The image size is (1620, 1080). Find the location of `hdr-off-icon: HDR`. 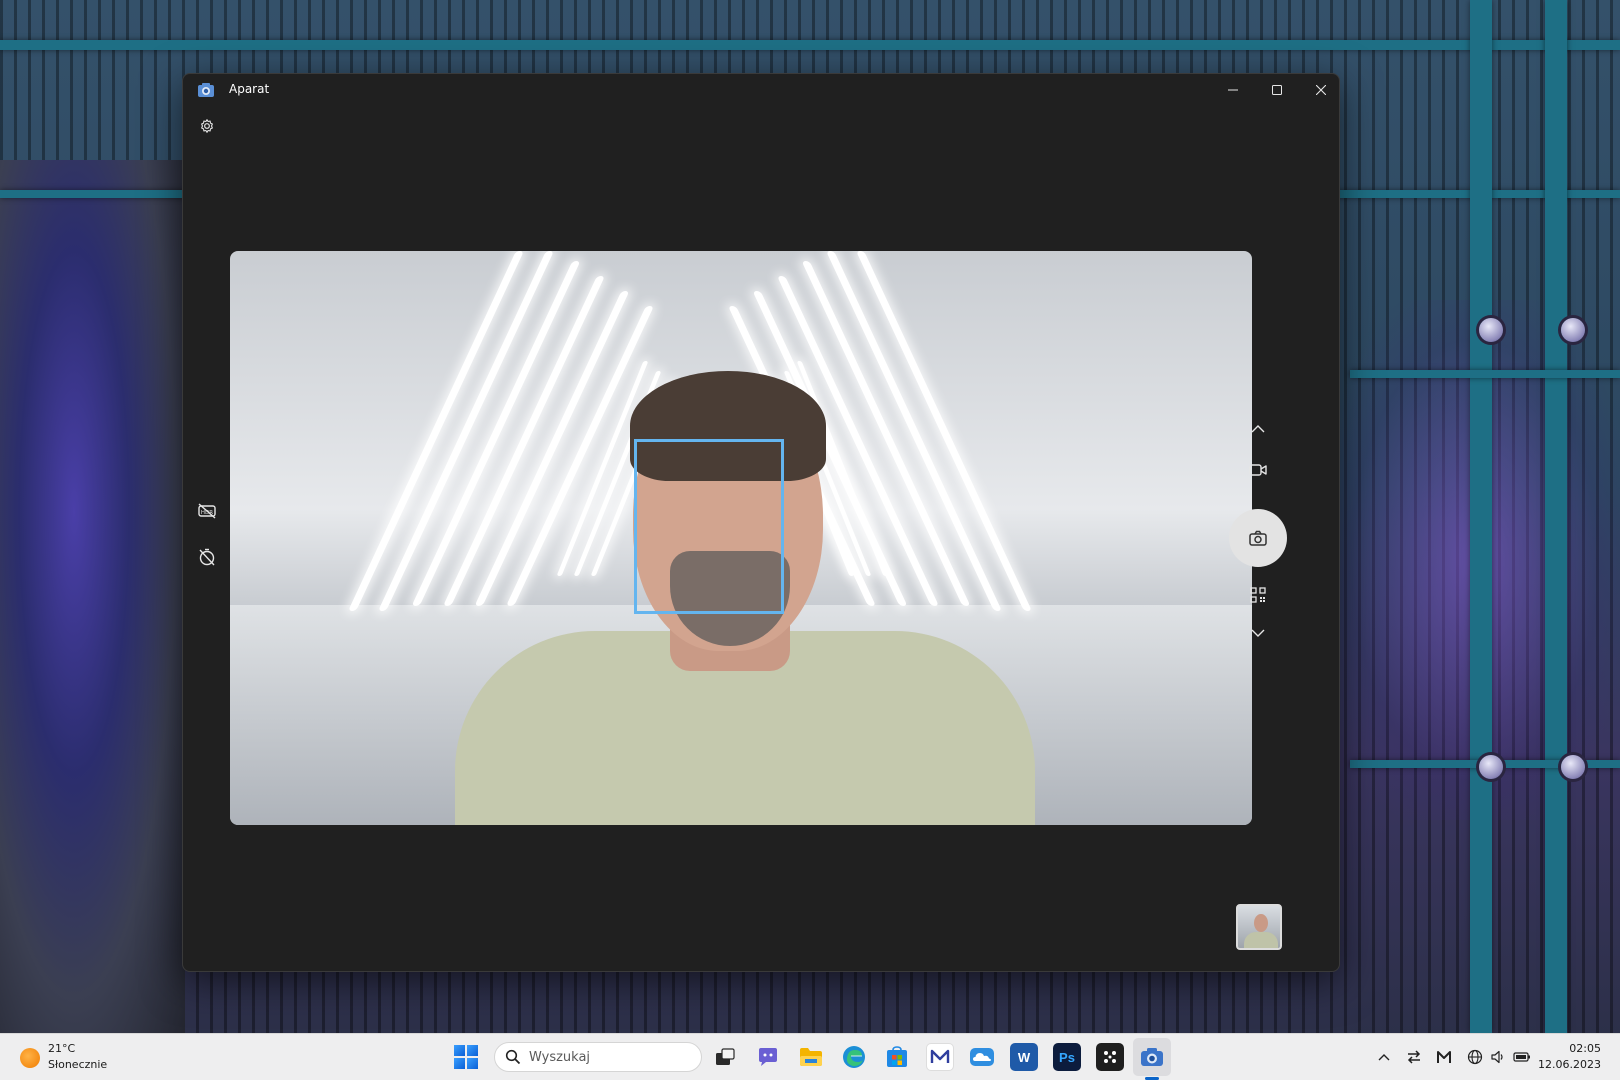

hdr-off-icon: HDR is located at coordinates (207, 511).